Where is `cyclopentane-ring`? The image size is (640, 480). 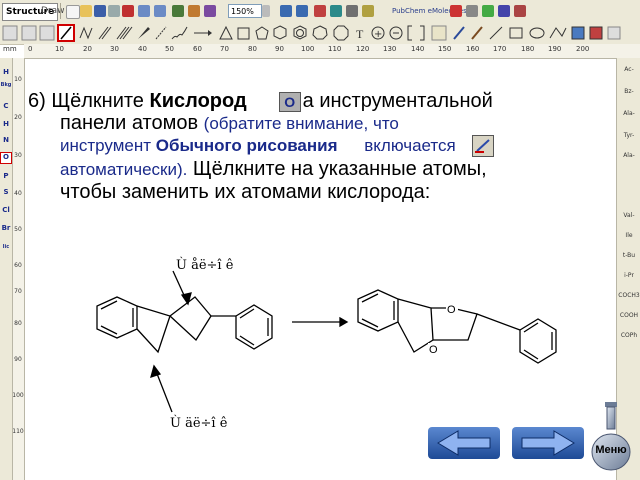
cyclopentane-ring is located at coordinates (153, 329).